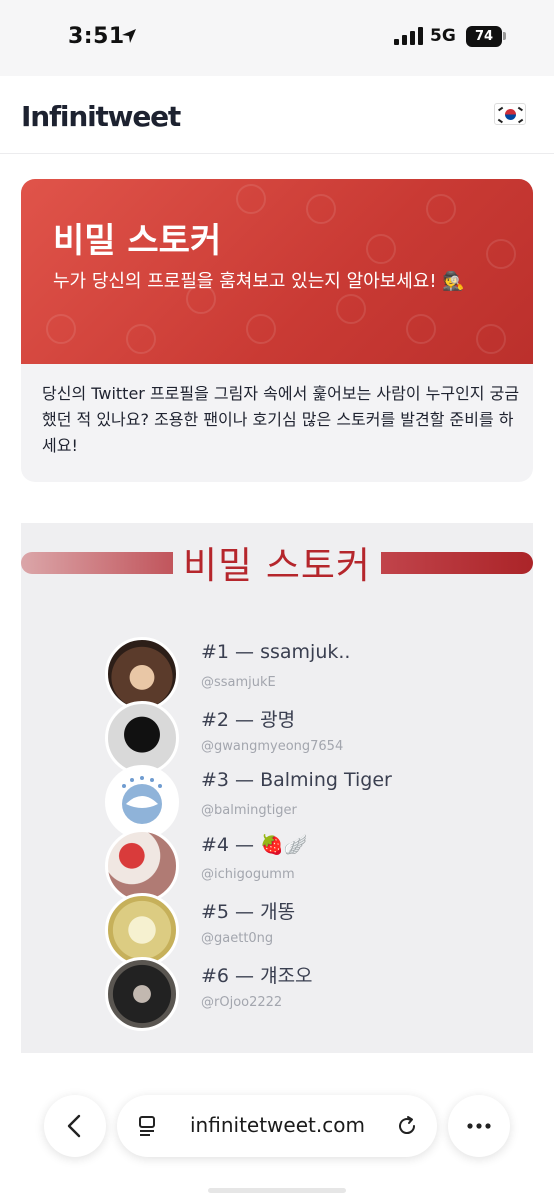 Image resolution: width=554 pixels, height=1200 pixels. Describe the element at coordinates (407, 1126) in the screenshot. I see `reload-icon` at that location.